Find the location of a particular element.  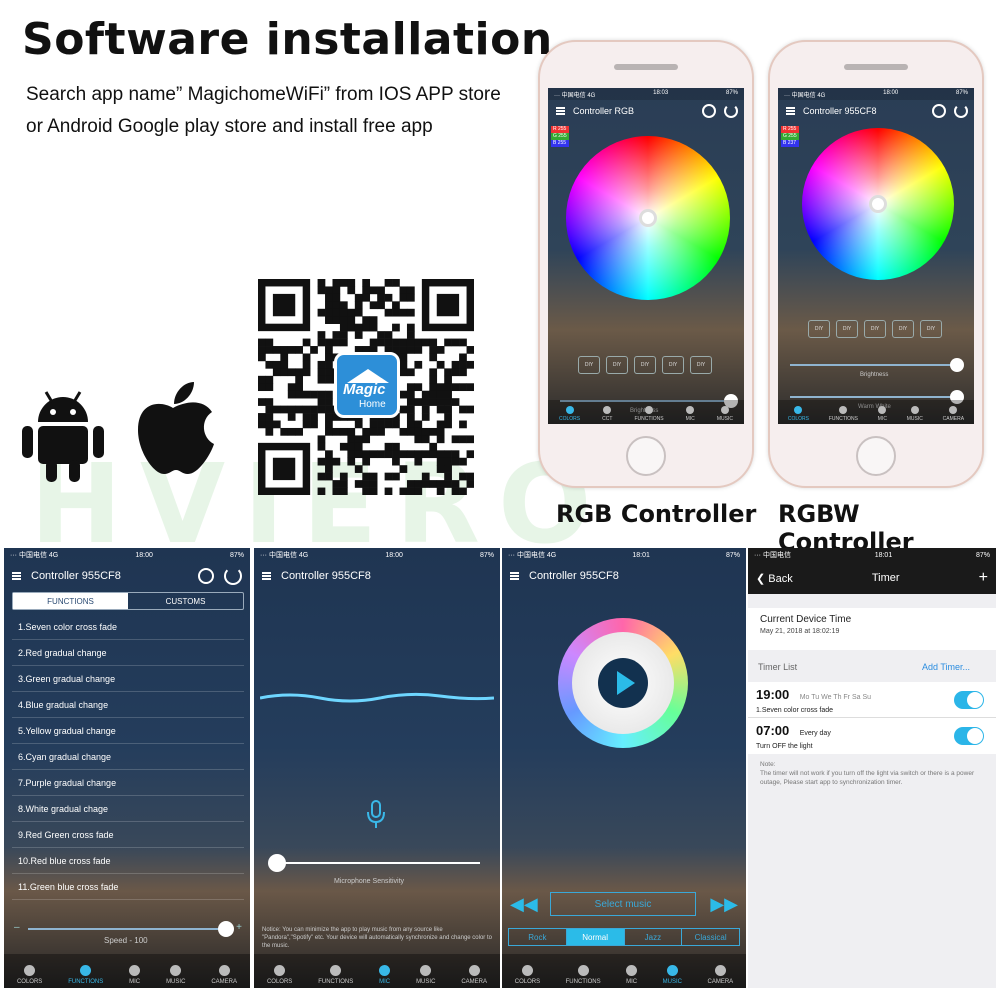

segment-functions: FUNCTIONS is located at coordinates (70, 601).